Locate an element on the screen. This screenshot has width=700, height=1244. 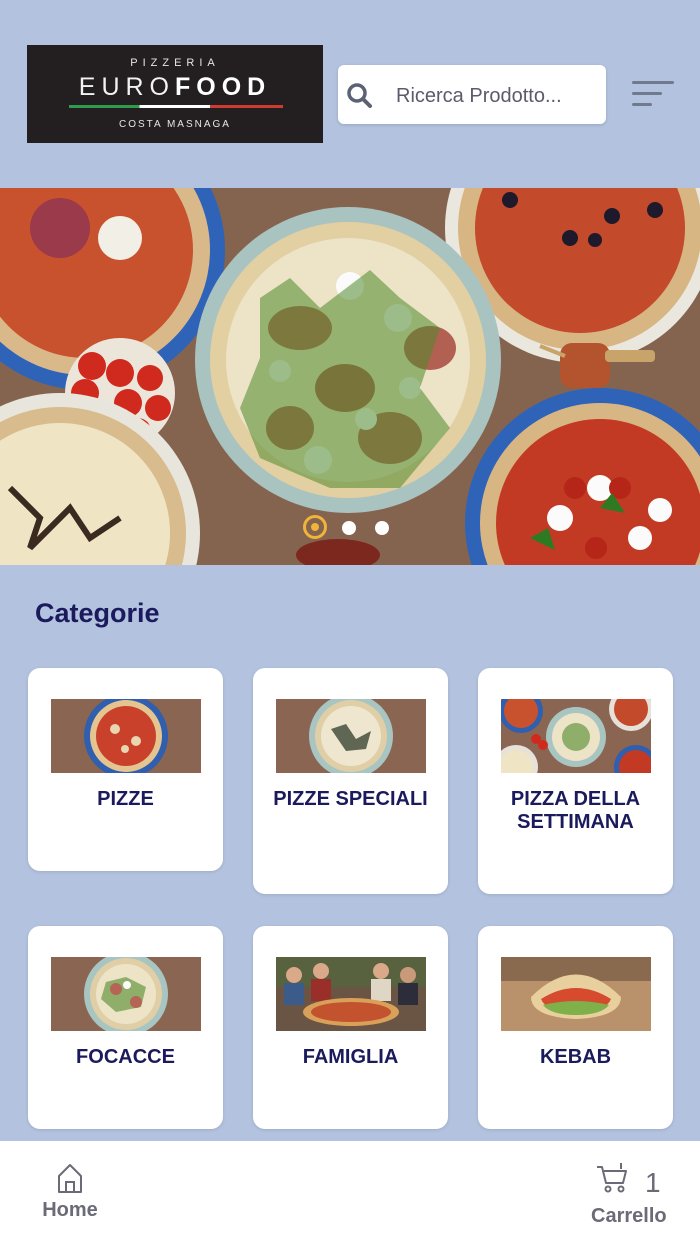
category-card-focacce: FOCACCE is located at coordinates (125, 1027).